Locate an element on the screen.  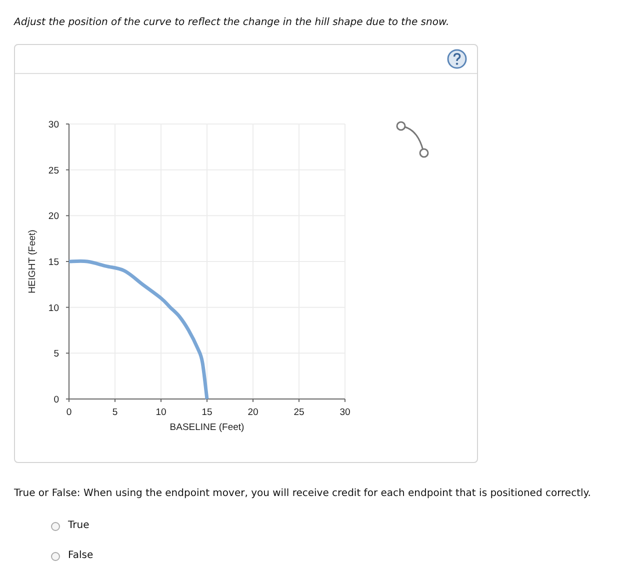
x-tick-label: 30 is located at coordinates (345, 412).